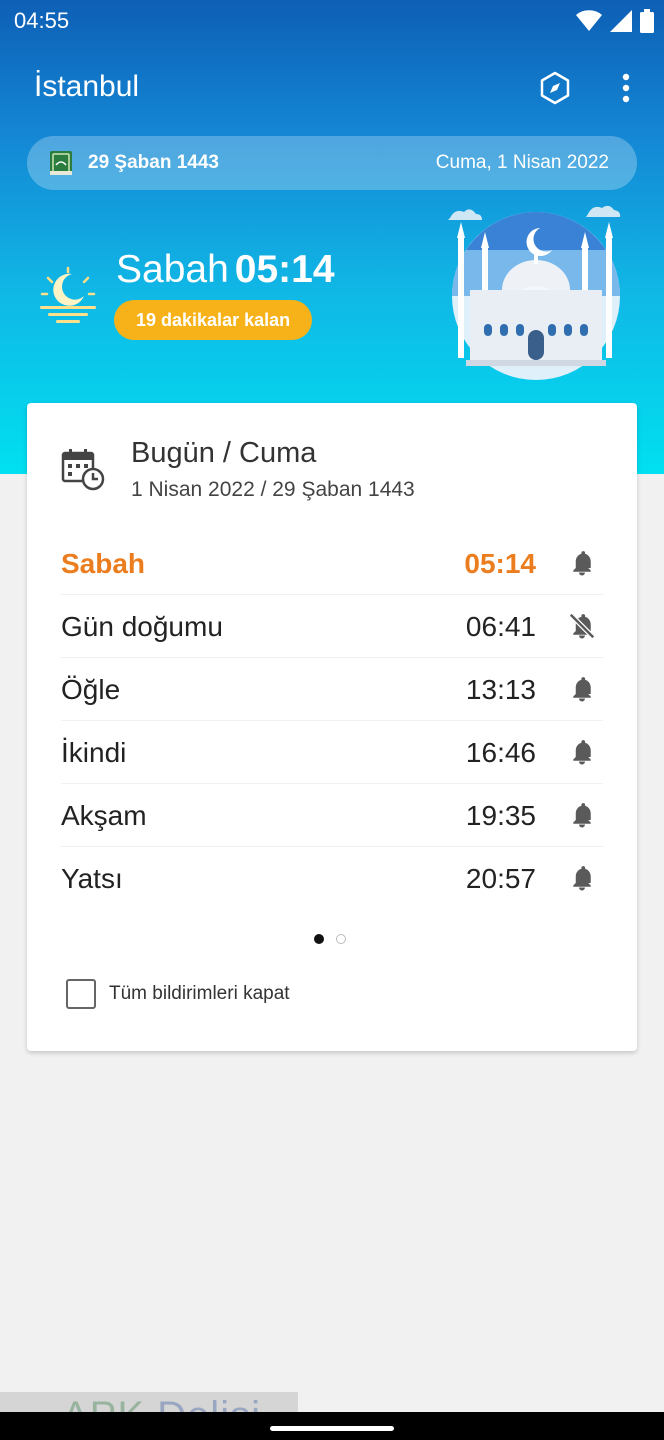  I want to click on date-bar: 29 Şaban 1443 Cuma, 1 Nisan 2022, so click(332, 163).